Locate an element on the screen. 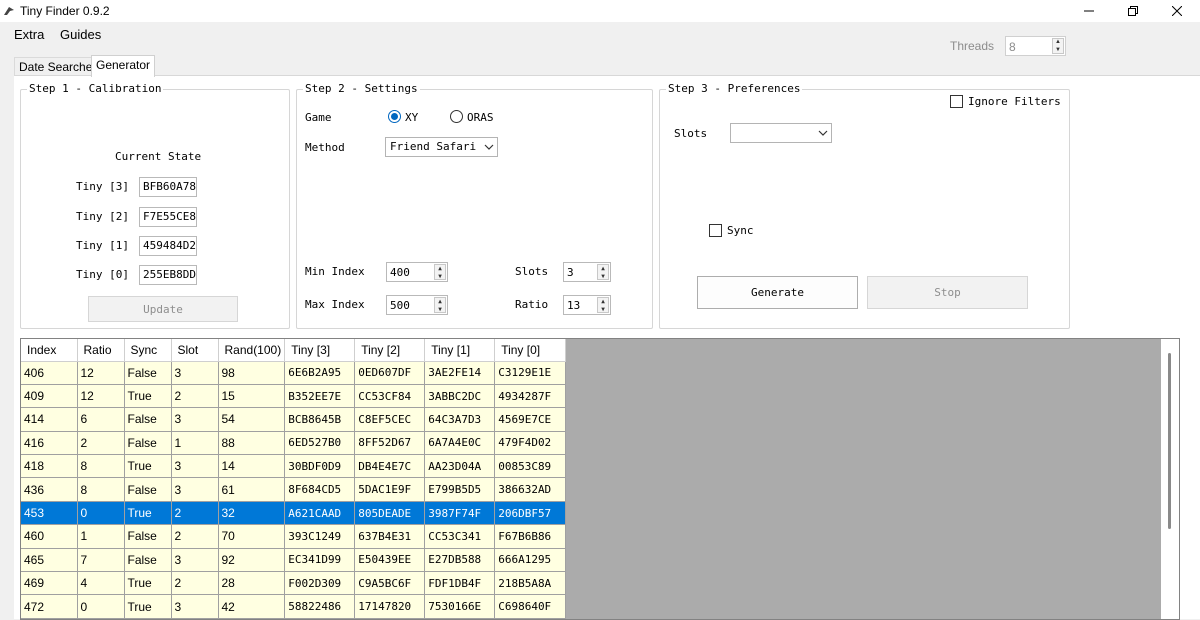 The width and height of the screenshot is (1200, 620). table-cell: 15 is located at coordinates (252, 396).